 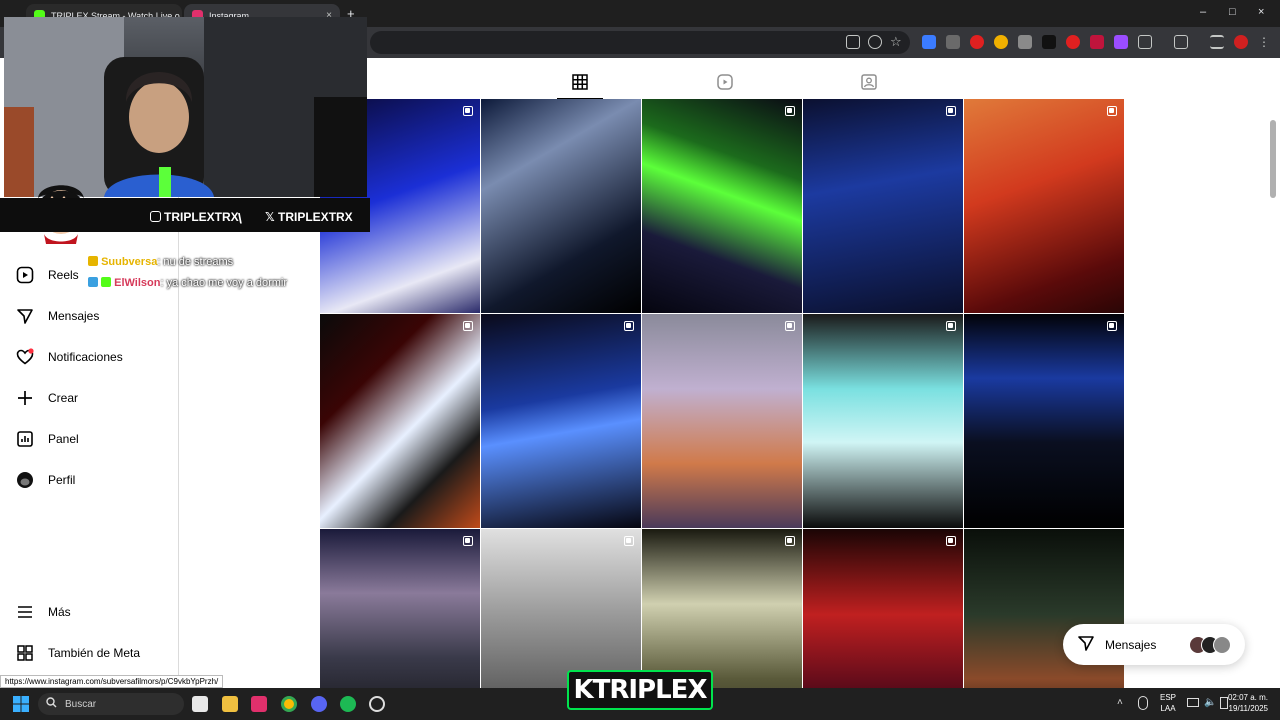 What do you see at coordinates (1222, 644) in the screenshot?
I see `avatar` at bounding box center [1222, 644].